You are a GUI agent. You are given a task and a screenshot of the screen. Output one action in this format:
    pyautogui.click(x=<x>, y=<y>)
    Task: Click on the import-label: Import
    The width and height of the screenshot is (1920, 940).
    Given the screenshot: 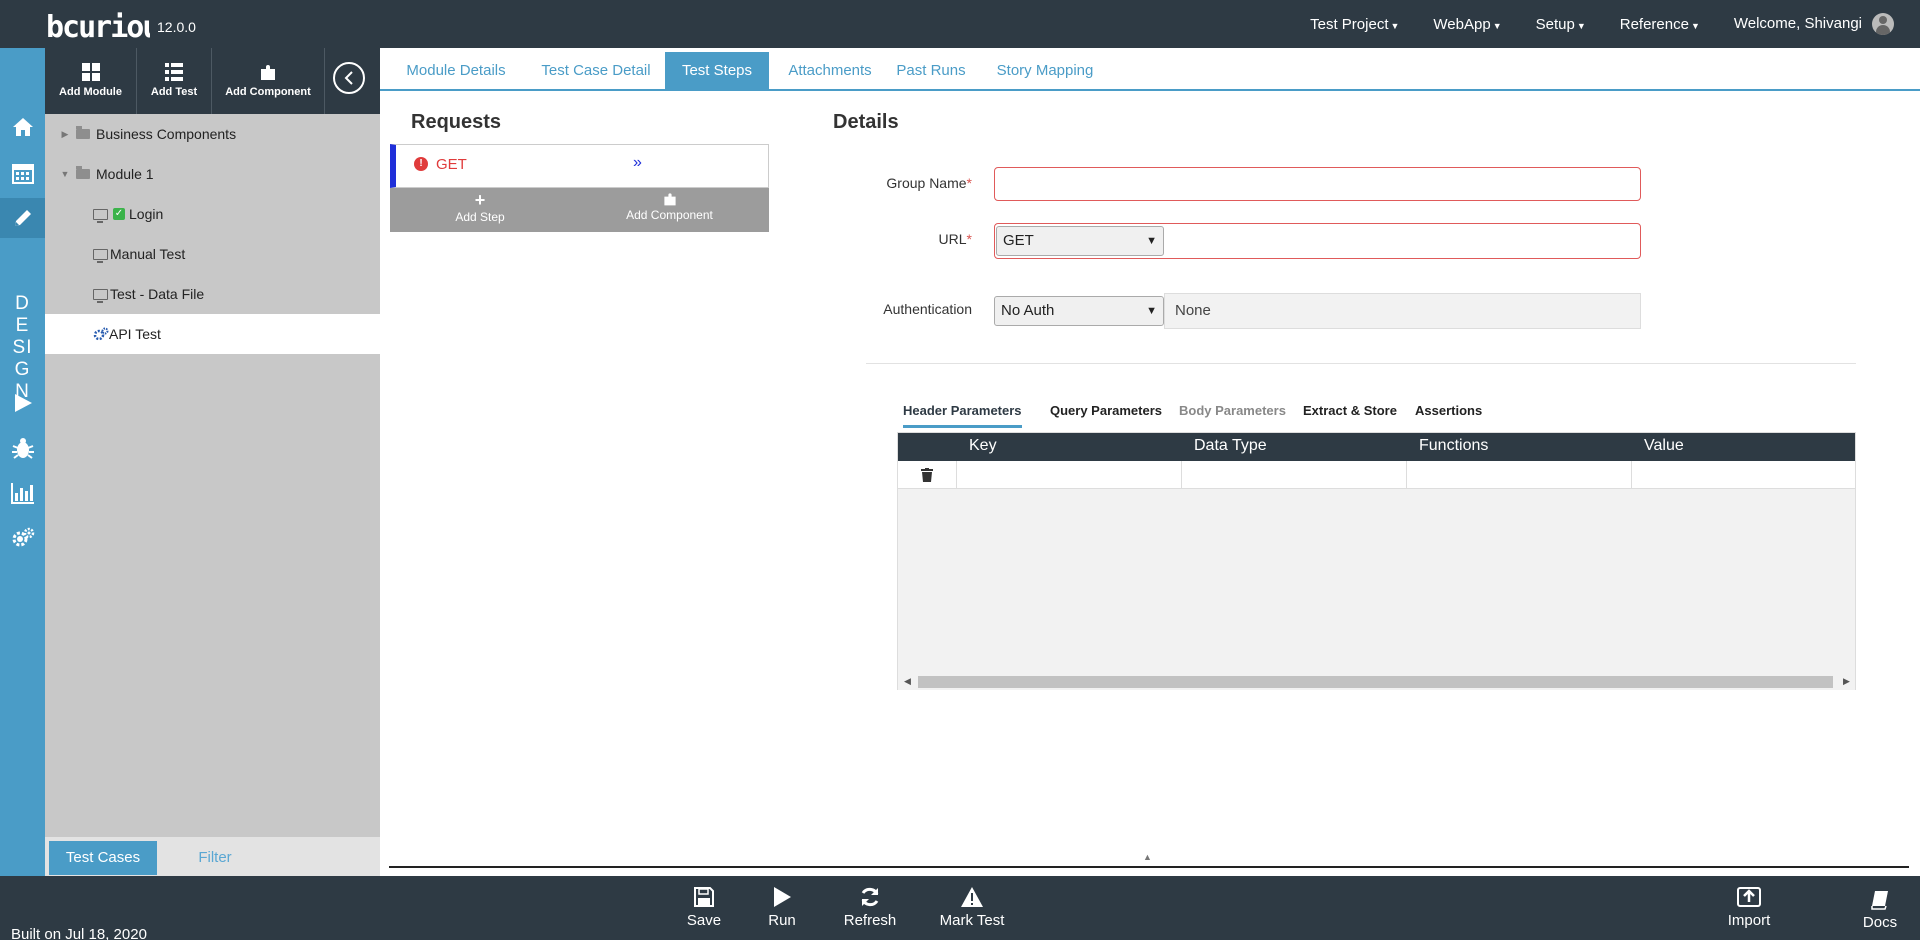 What is the action you would take?
    pyautogui.click(x=1749, y=920)
    